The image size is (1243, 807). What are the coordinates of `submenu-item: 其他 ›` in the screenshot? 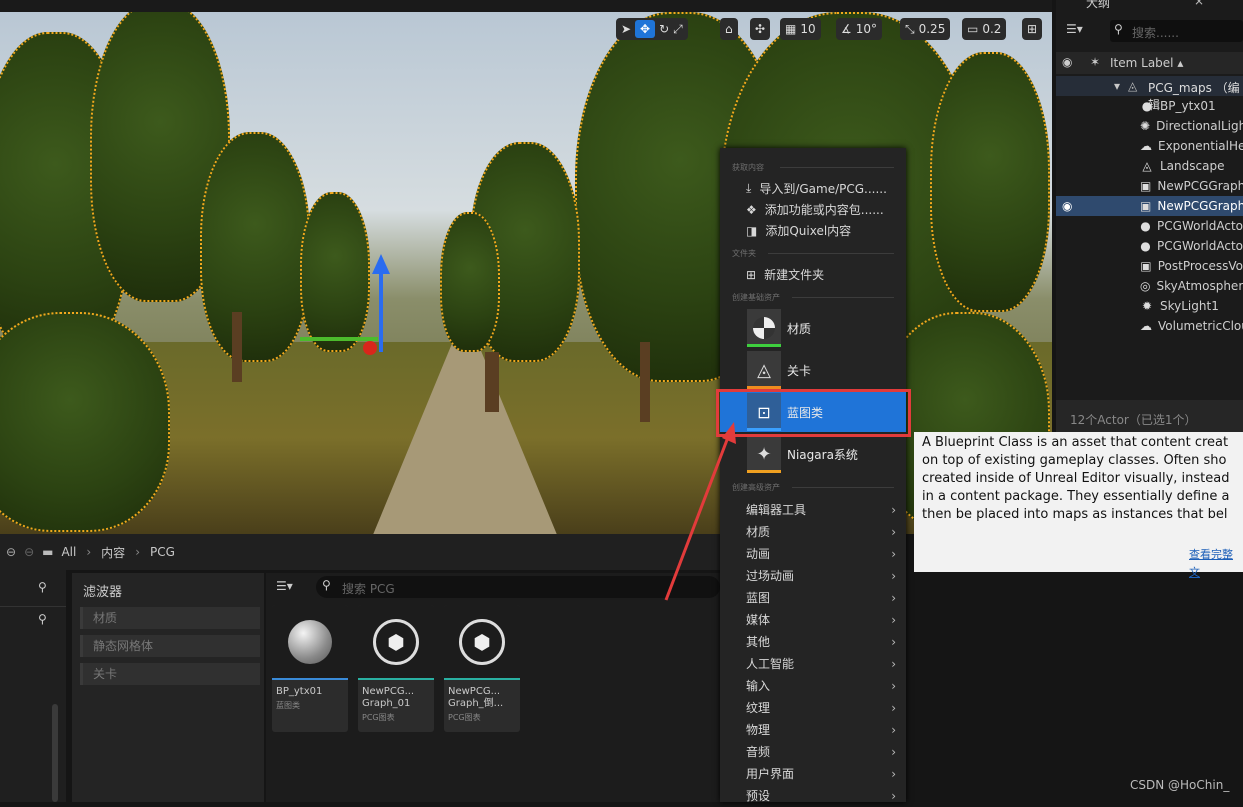 It's located at (821, 642).